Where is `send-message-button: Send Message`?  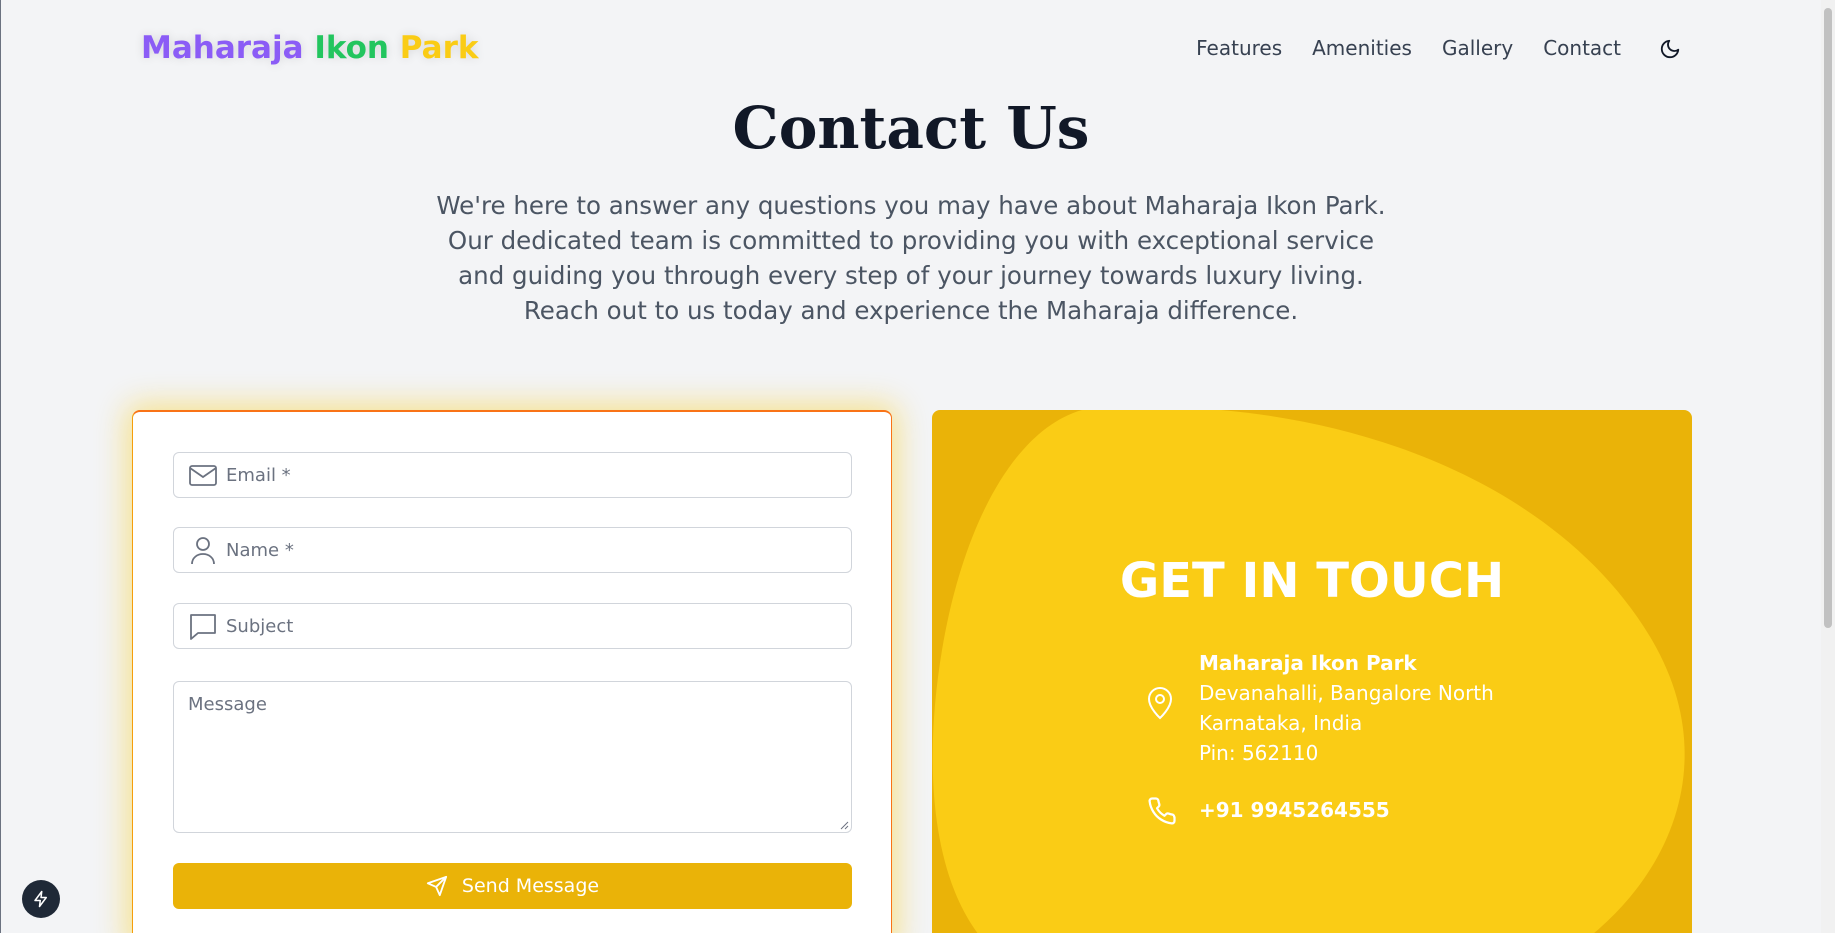
send-message-button: Send Message is located at coordinates (512, 886).